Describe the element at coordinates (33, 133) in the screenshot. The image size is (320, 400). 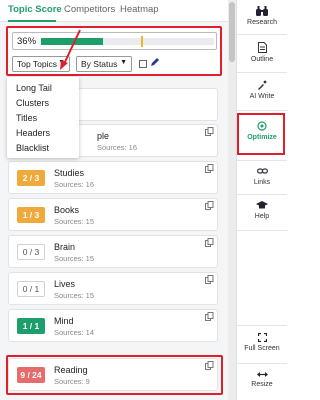
I see `dropdown-item-headers: Headers` at that location.